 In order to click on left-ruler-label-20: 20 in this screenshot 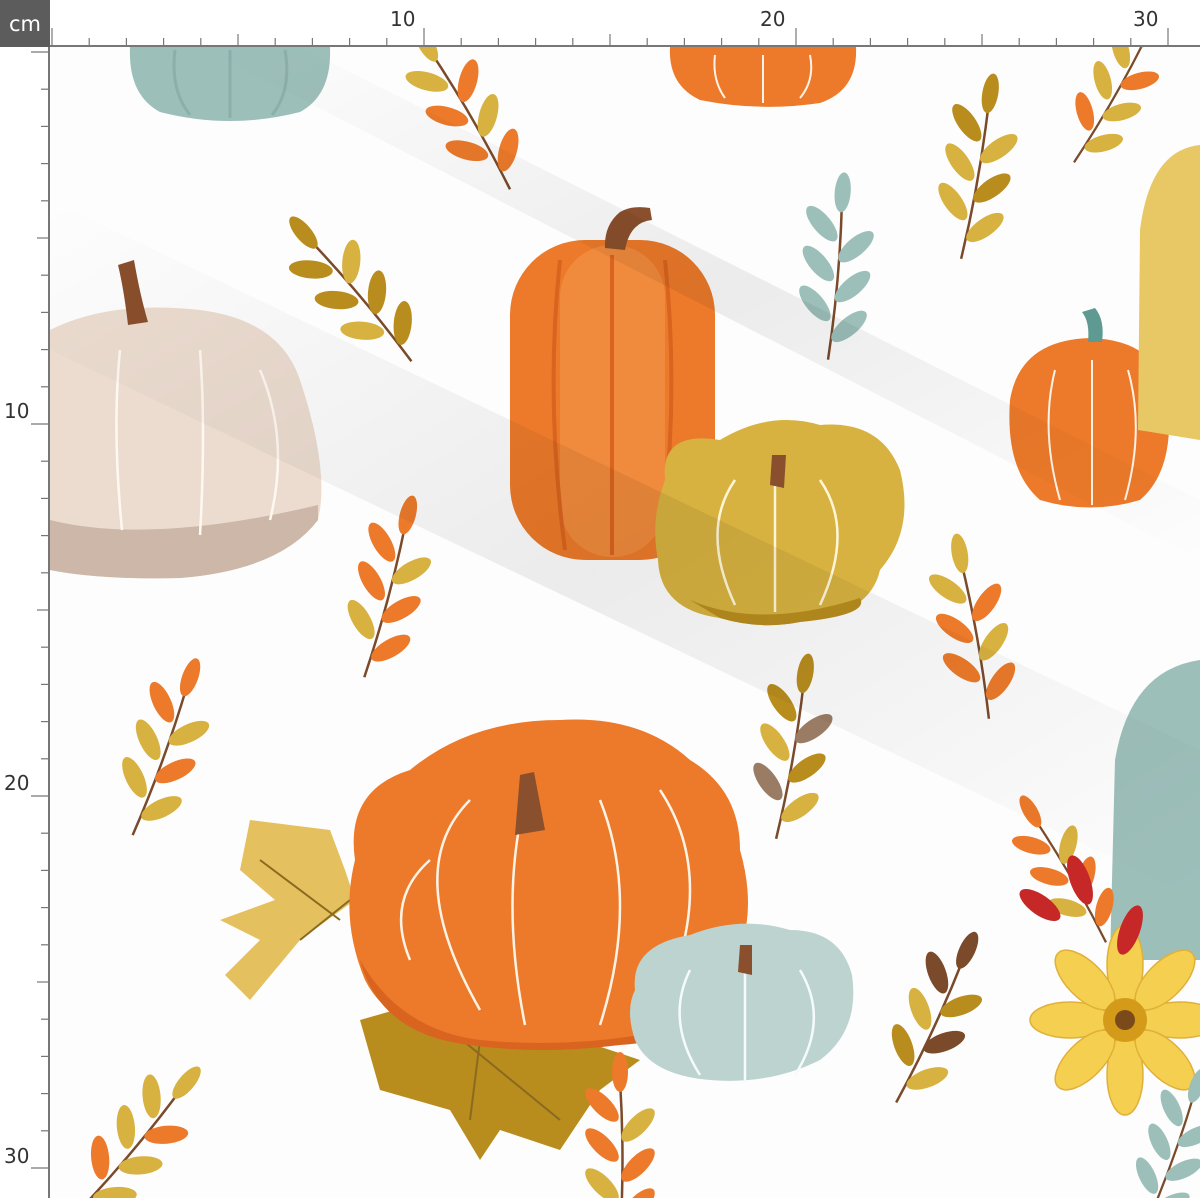, I will do `click(16, 783)`.